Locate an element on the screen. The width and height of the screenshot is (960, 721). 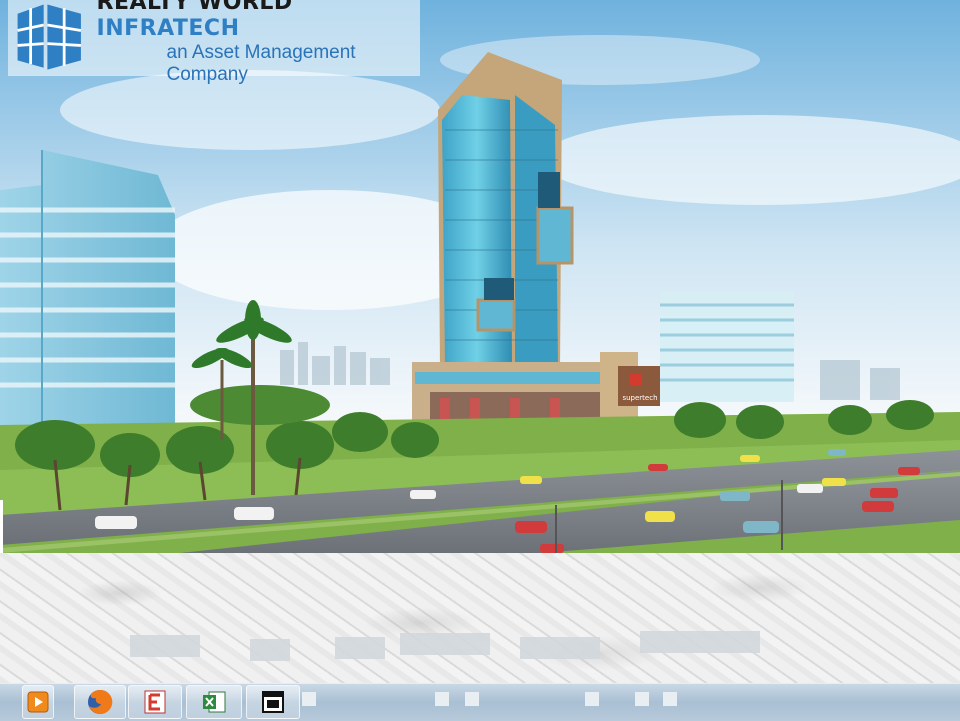
brand-tagline: an Asset Management Company is located at coordinates (261, 63).